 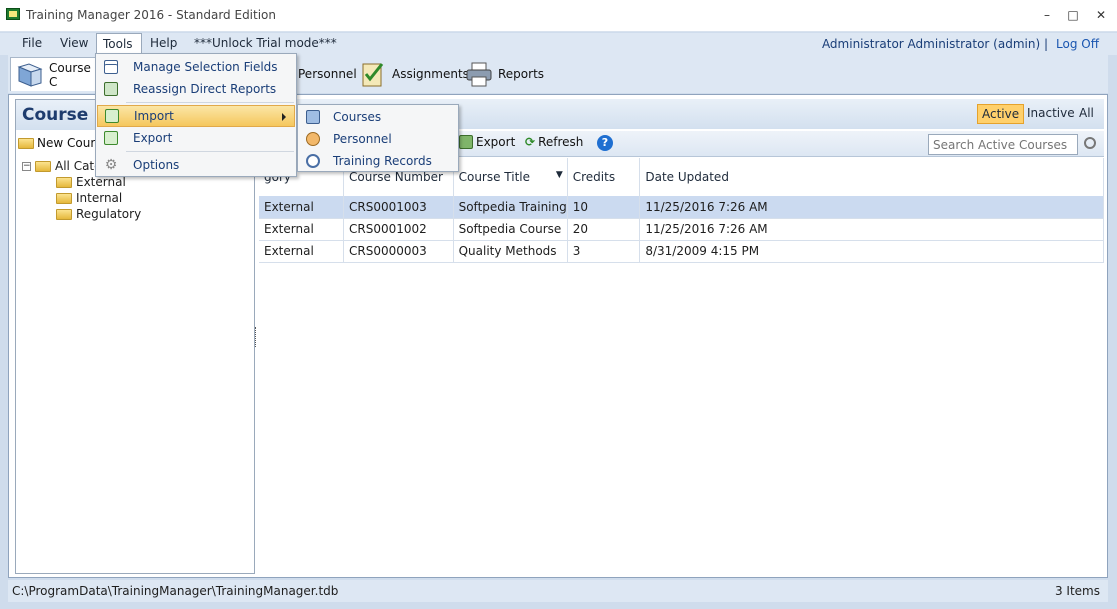 I want to click on menu-item-label: Reassign Direct Reports, so click(x=205, y=89).